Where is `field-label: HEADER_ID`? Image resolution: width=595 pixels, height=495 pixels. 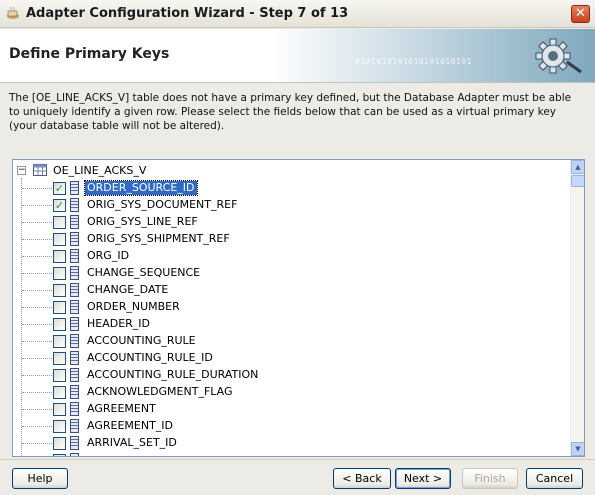 field-label: HEADER_ID is located at coordinates (119, 323).